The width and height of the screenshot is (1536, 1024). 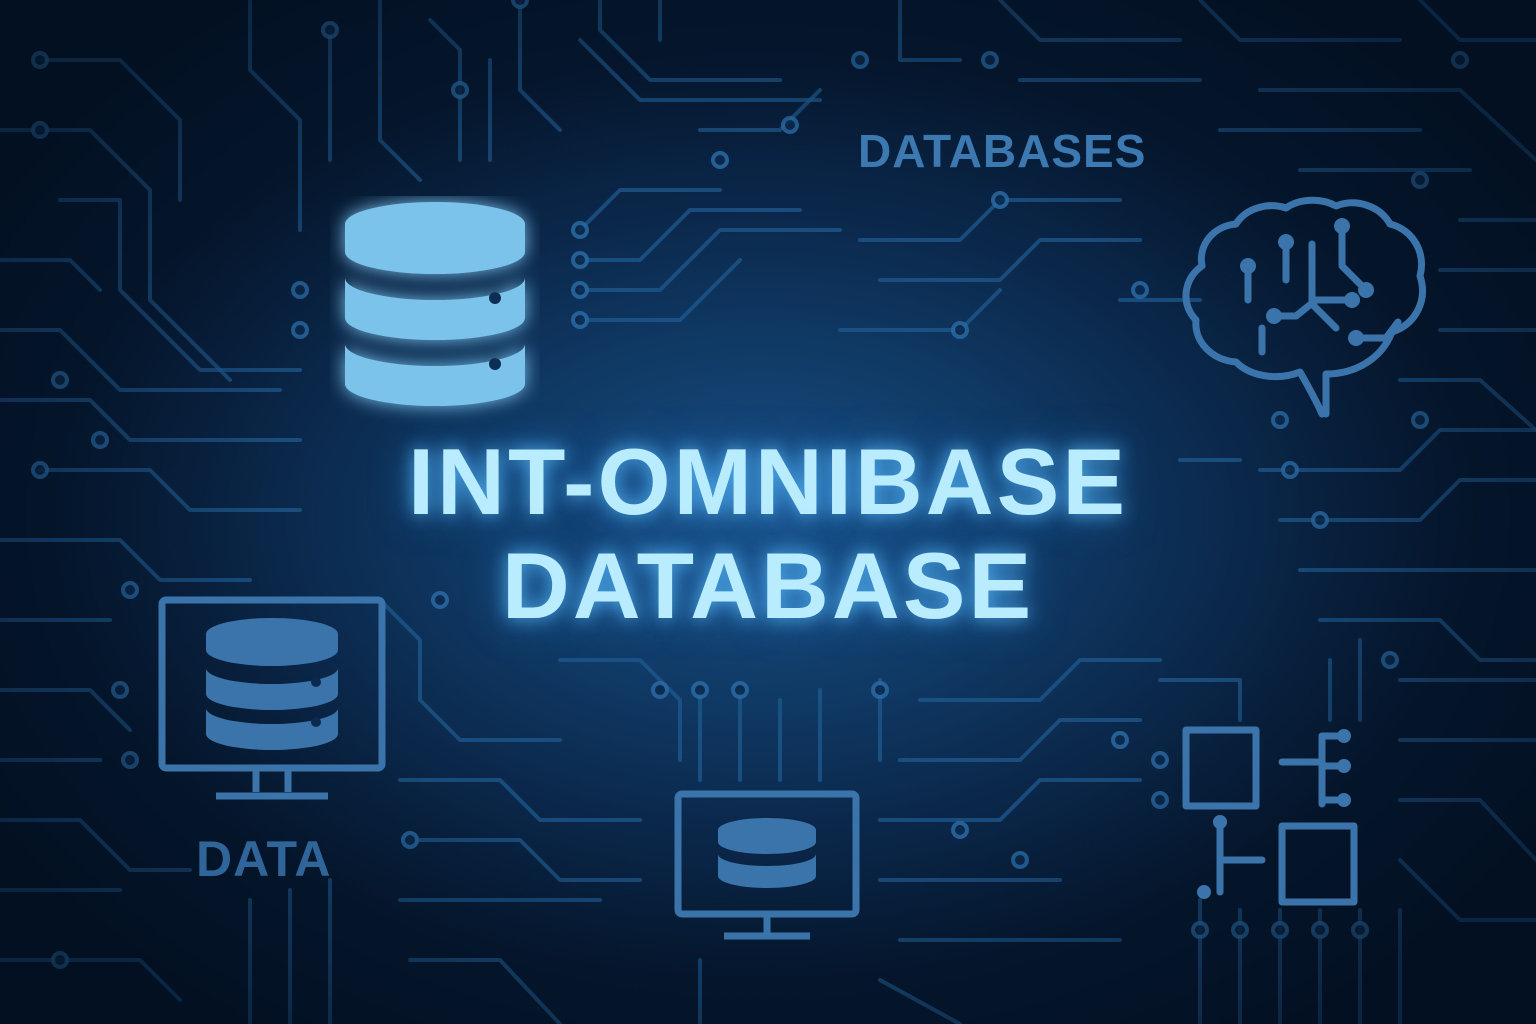 I want to click on data-label: DATA, so click(x=264, y=859).